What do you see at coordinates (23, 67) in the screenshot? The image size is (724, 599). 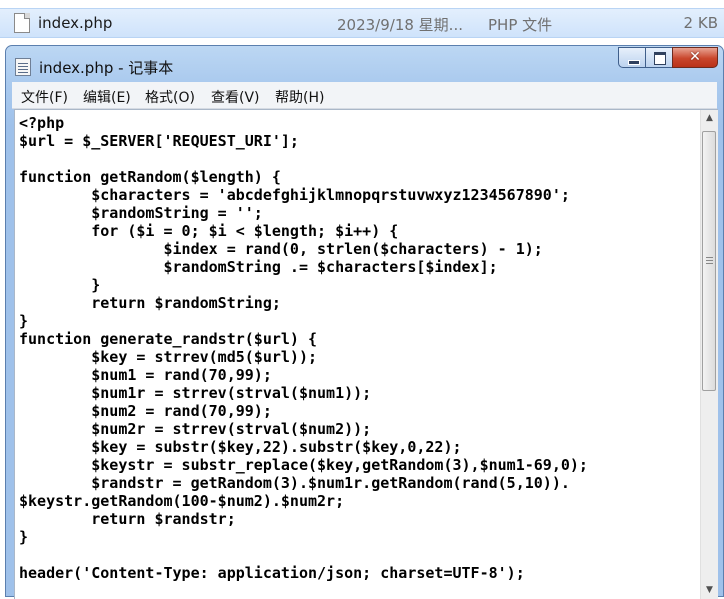 I see `notepad-icon` at bounding box center [23, 67].